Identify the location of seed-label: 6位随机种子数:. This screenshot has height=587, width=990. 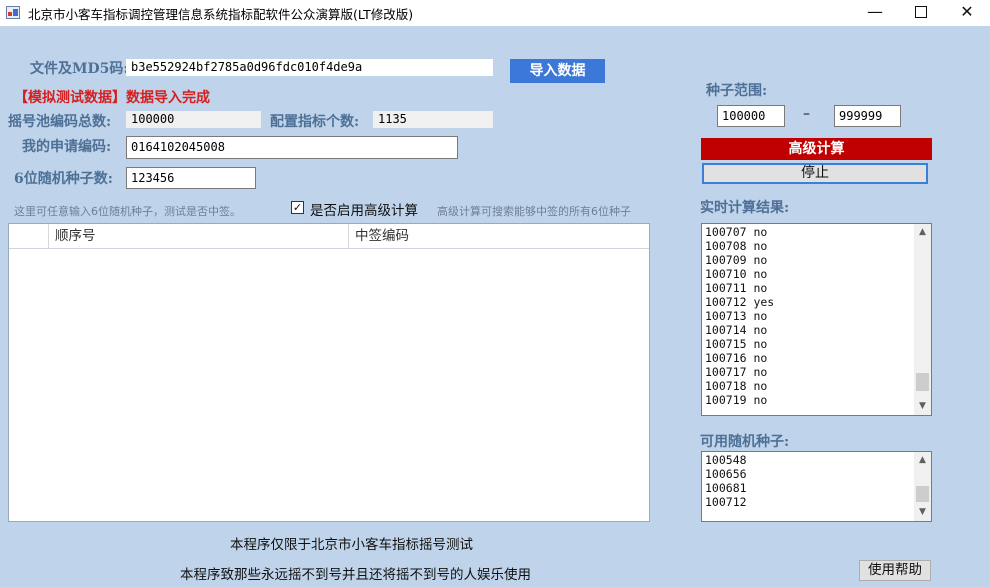
(63, 179).